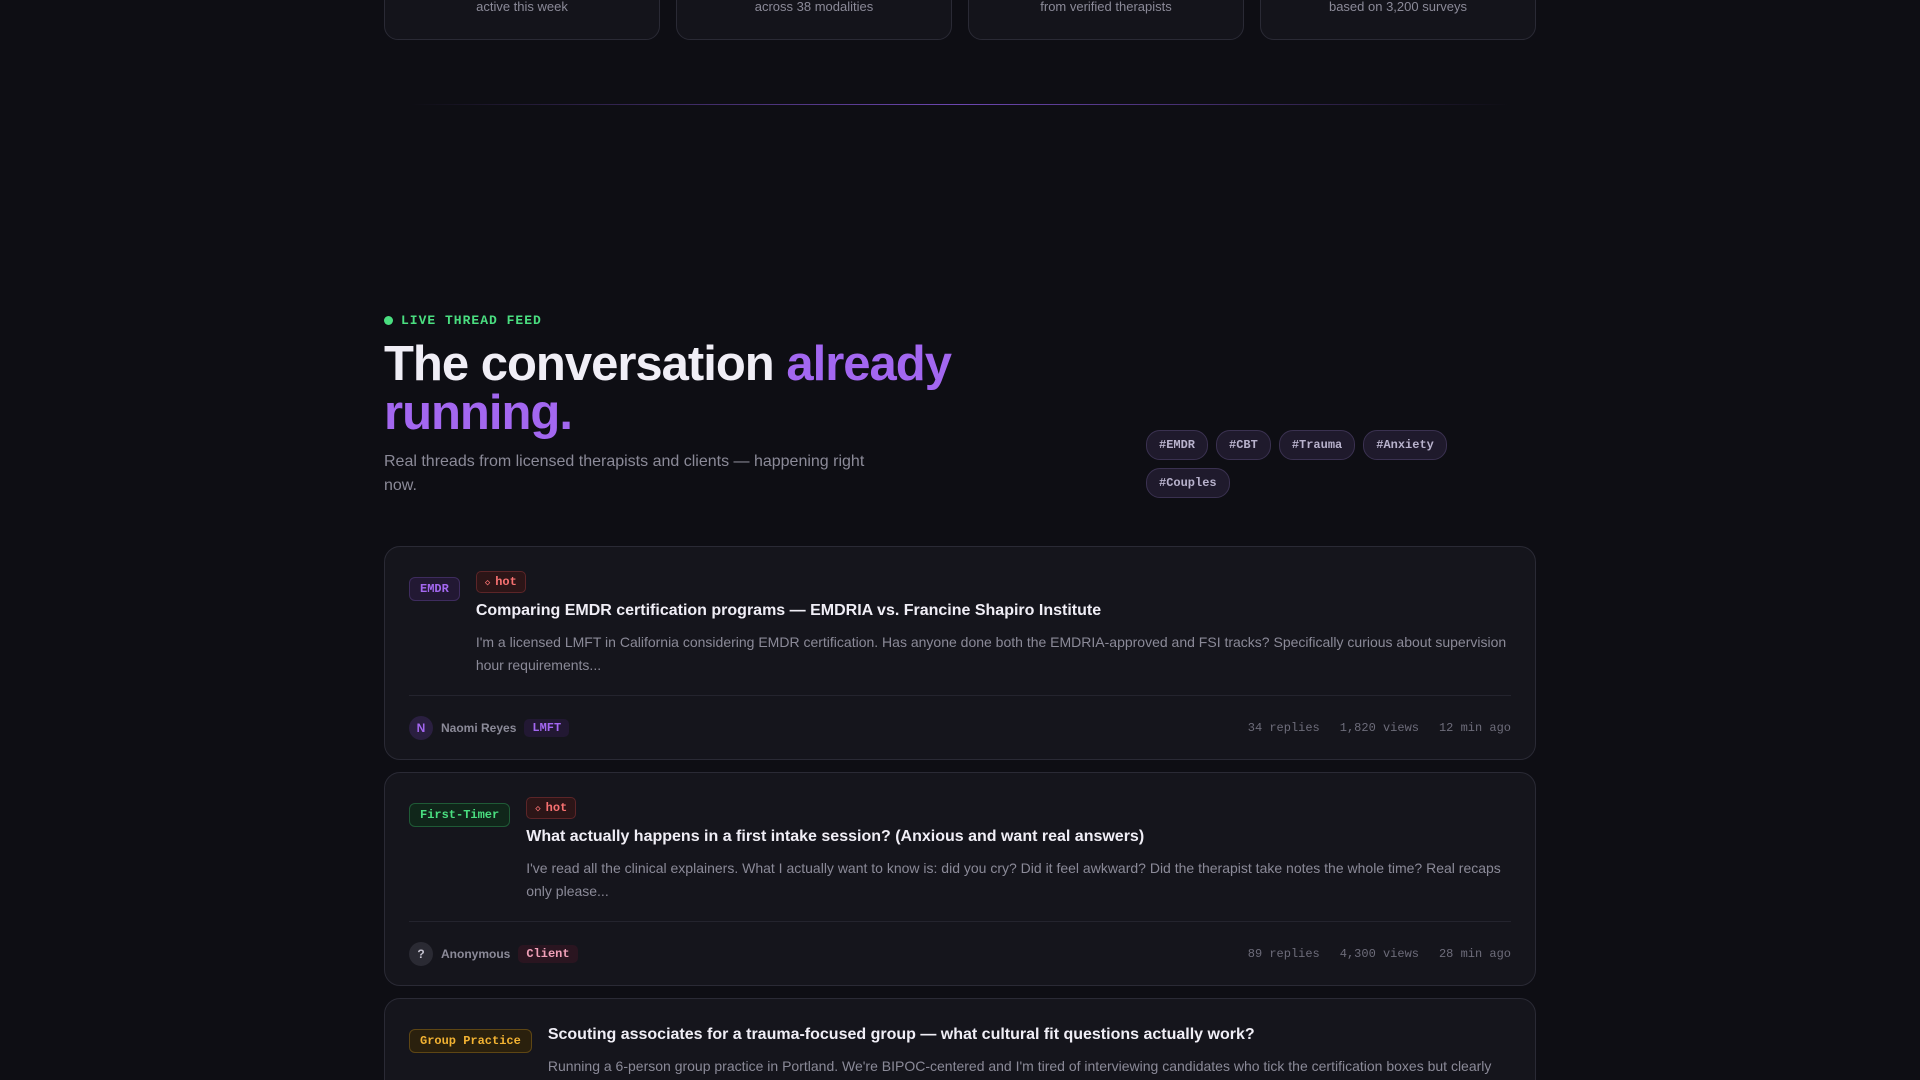 The width and height of the screenshot is (1920, 1080). What do you see at coordinates (814, 7) in the screenshot?
I see `stat-caption: across 38 modalities` at bounding box center [814, 7].